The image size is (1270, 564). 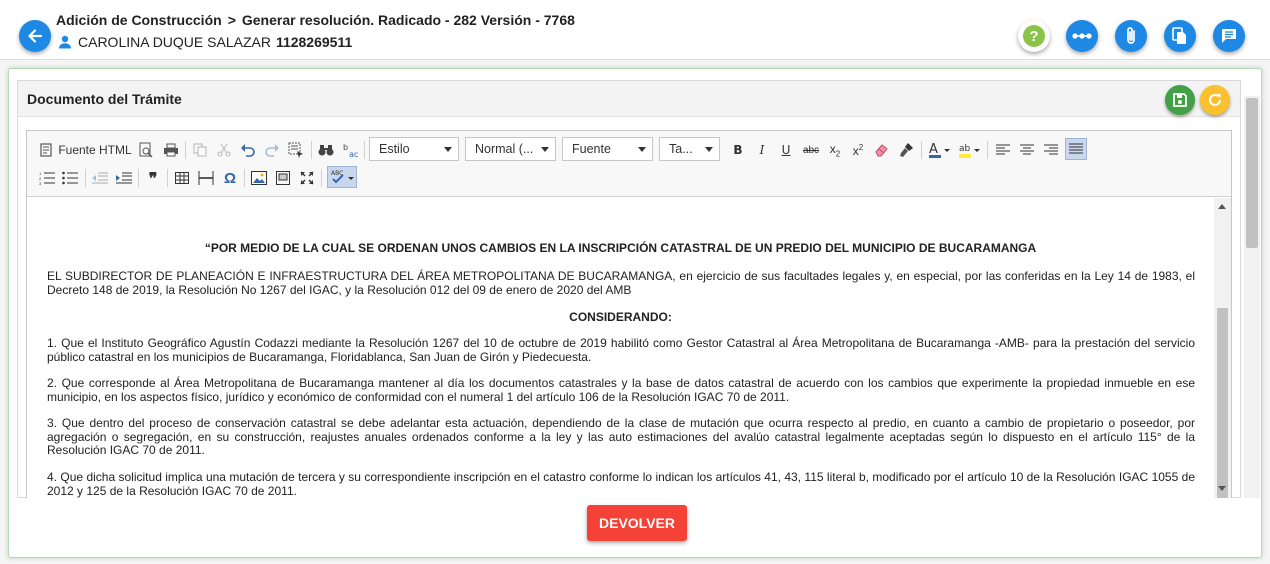 What do you see at coordinates (1180, 100) in the screenshot?
I see `save-button` at bounding box center [1180, 100].